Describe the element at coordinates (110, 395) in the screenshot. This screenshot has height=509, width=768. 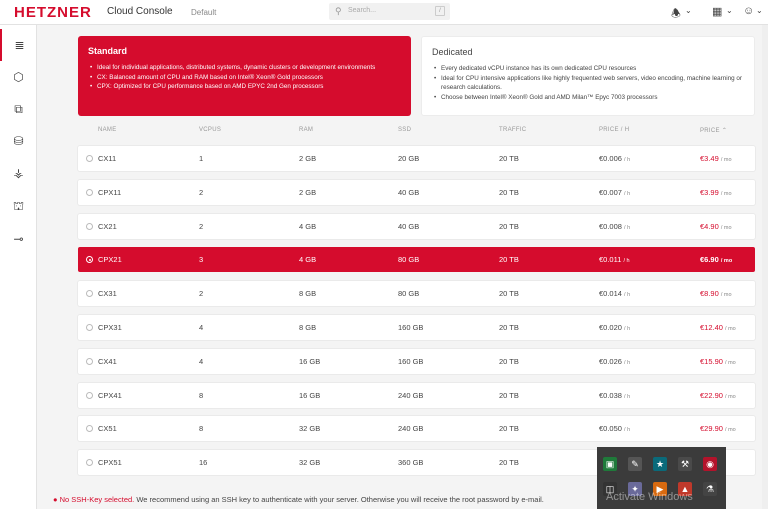
I see `cell-name: CPX41` at that location.